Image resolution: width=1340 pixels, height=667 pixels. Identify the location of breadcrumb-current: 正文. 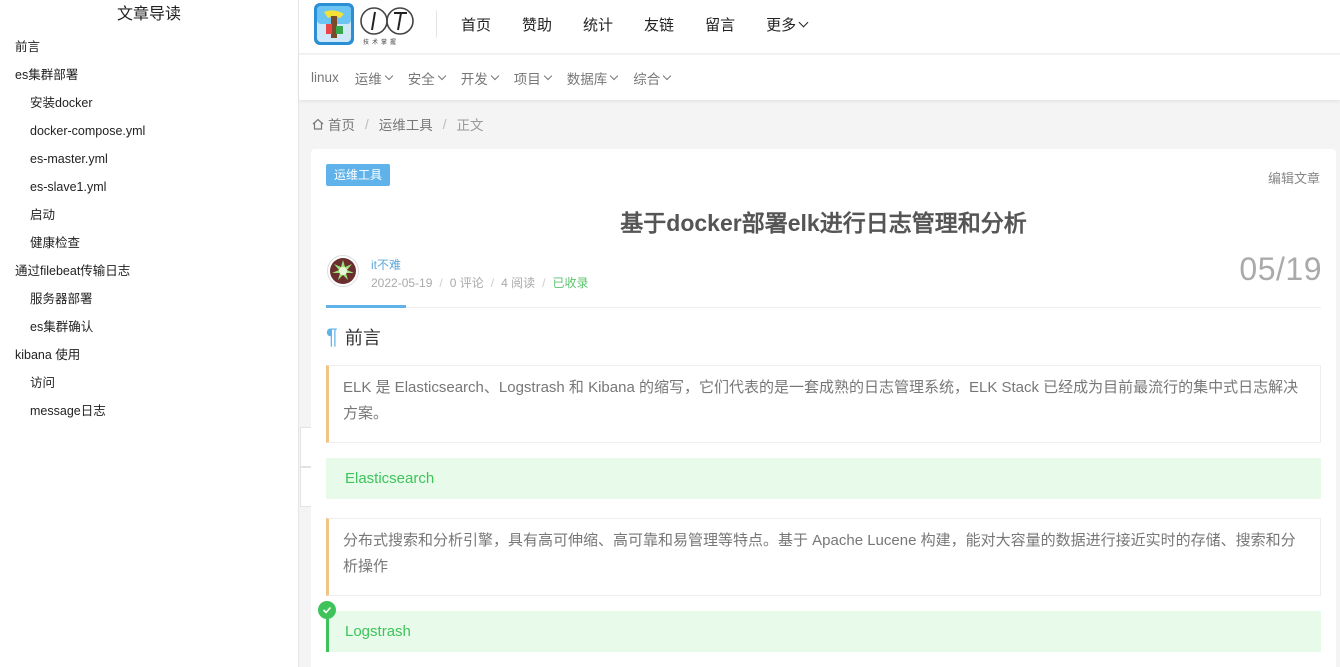
(470, 125).